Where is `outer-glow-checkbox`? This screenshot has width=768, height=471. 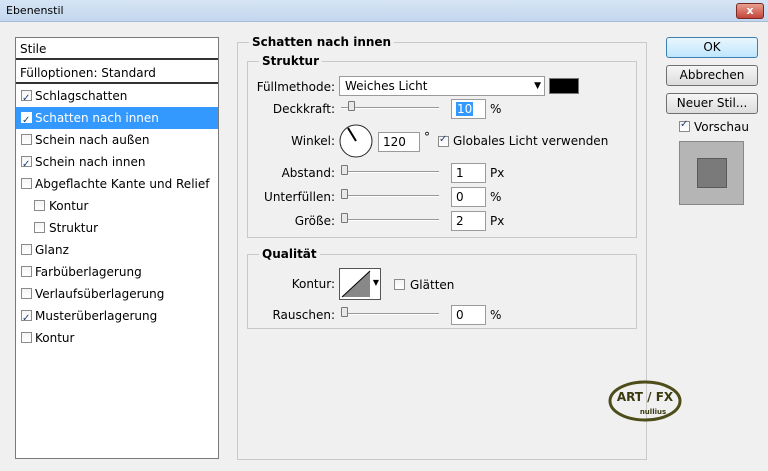
outer-glow-checkbox is located at coordinates (26, 139).